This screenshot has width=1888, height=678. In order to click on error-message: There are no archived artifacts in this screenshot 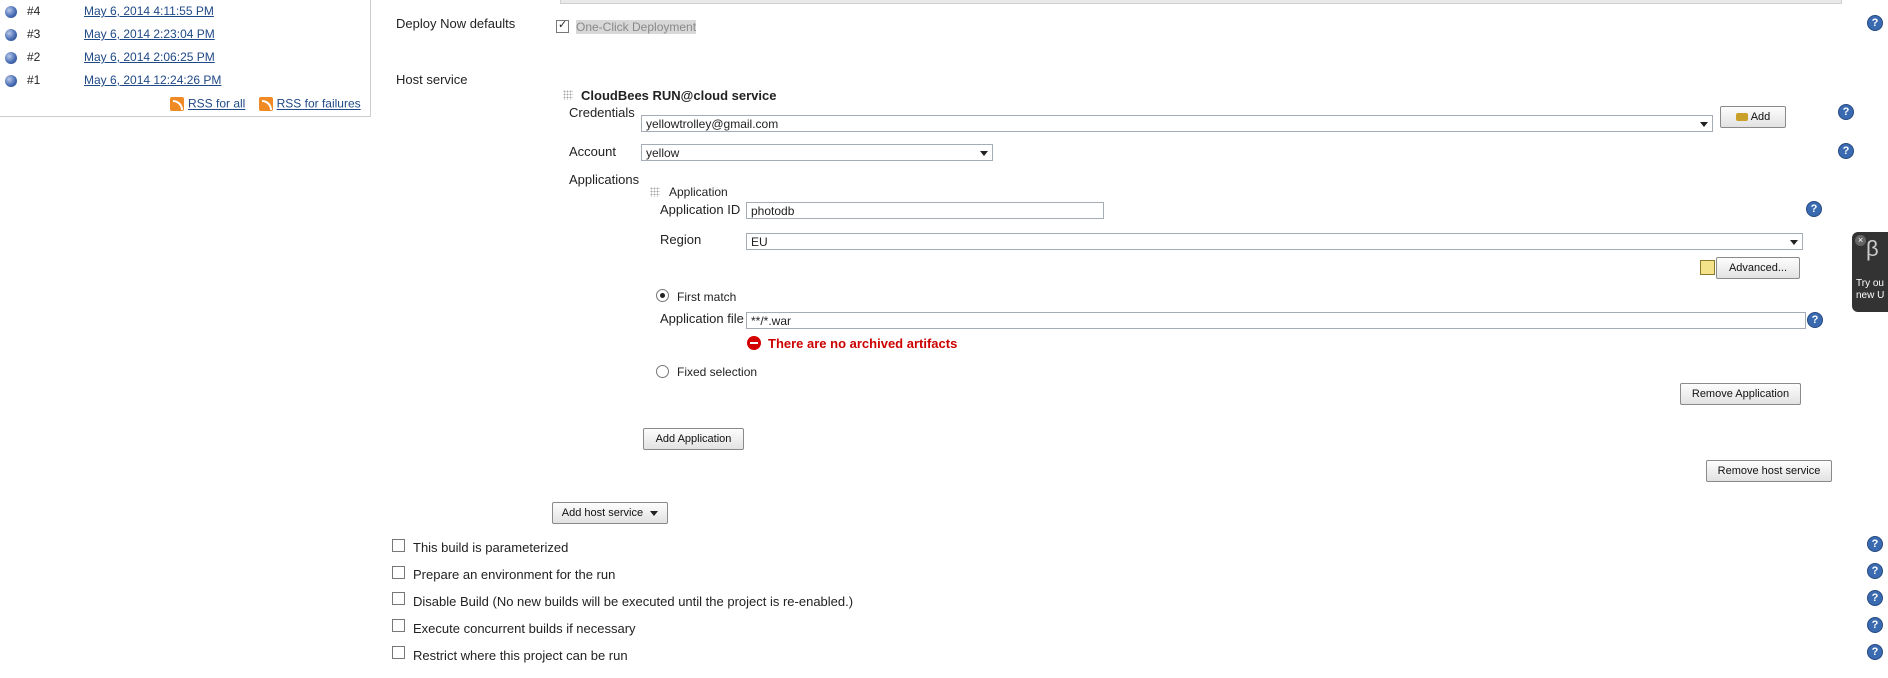, I will do `click(863, 343)`.